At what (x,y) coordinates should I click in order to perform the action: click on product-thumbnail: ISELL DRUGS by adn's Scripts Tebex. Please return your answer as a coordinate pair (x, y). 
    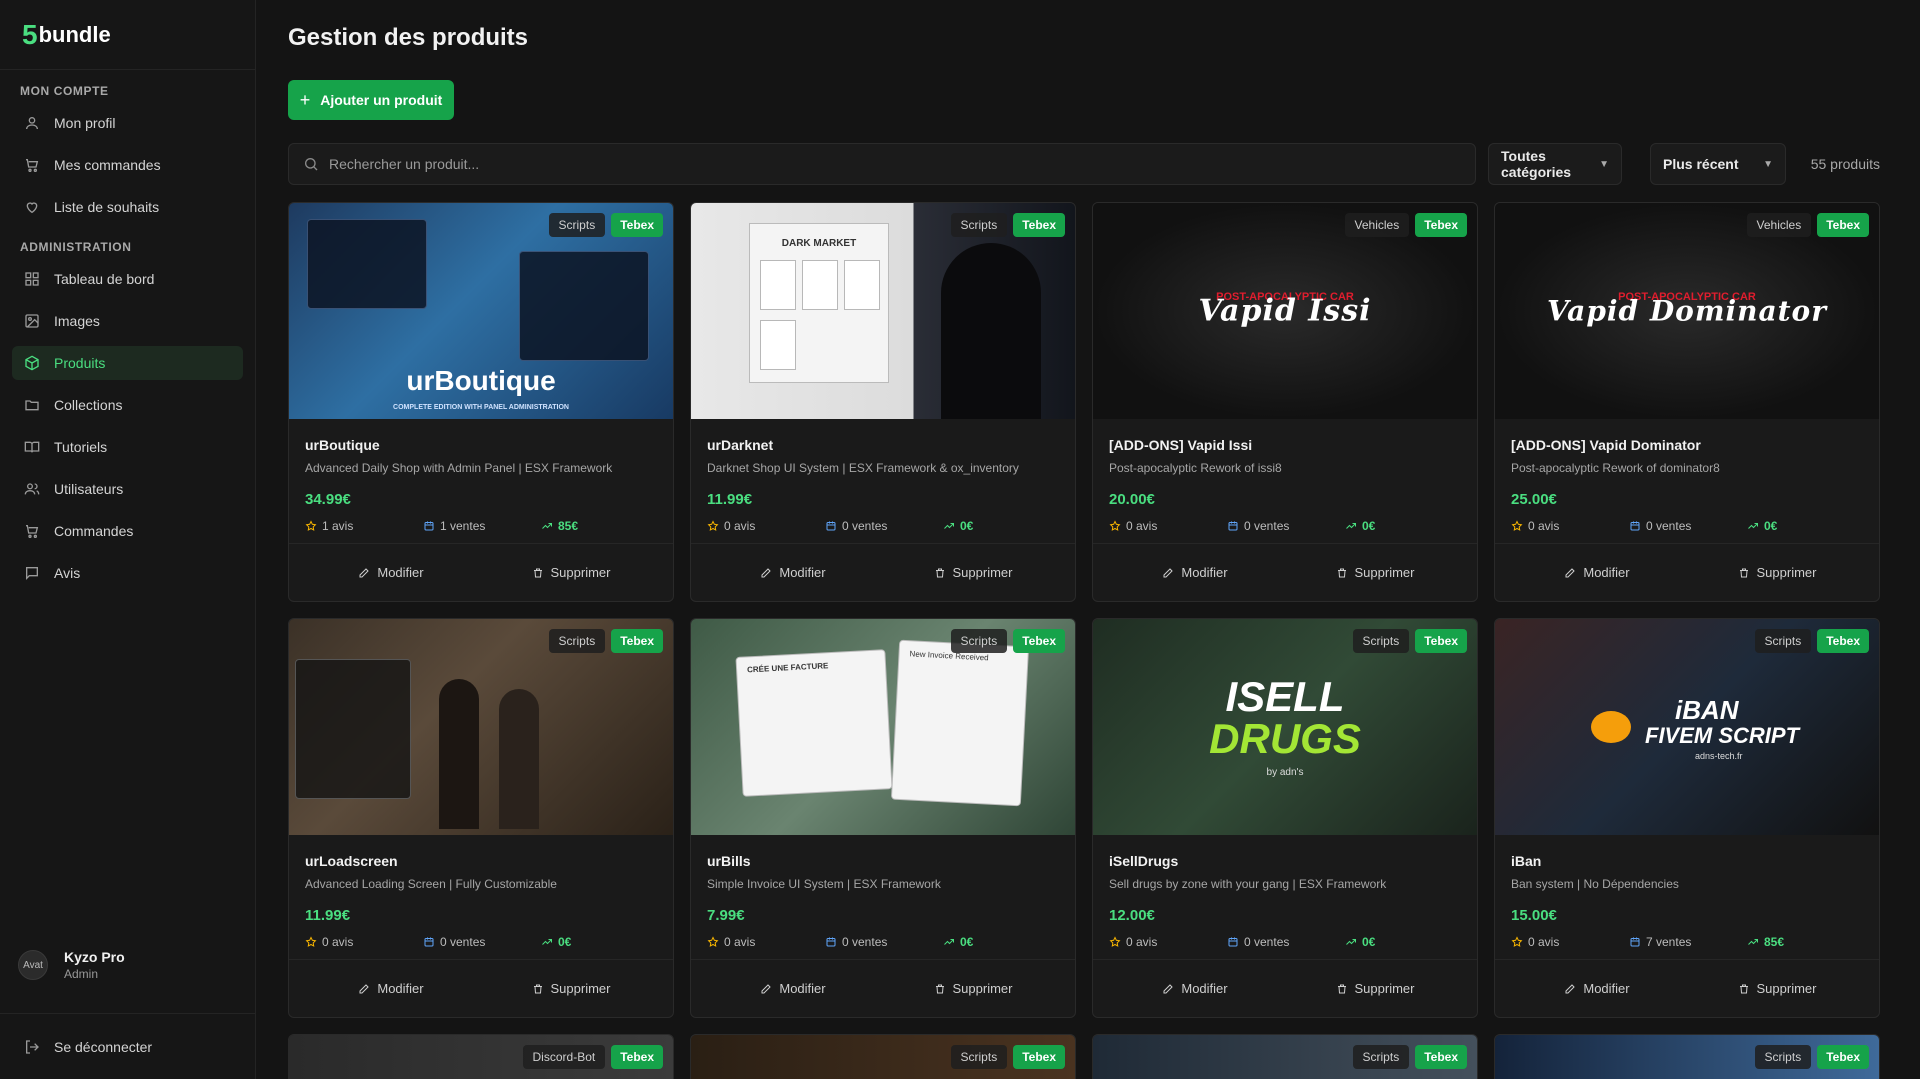
    Looking at the image, I should click on (1285, 727).